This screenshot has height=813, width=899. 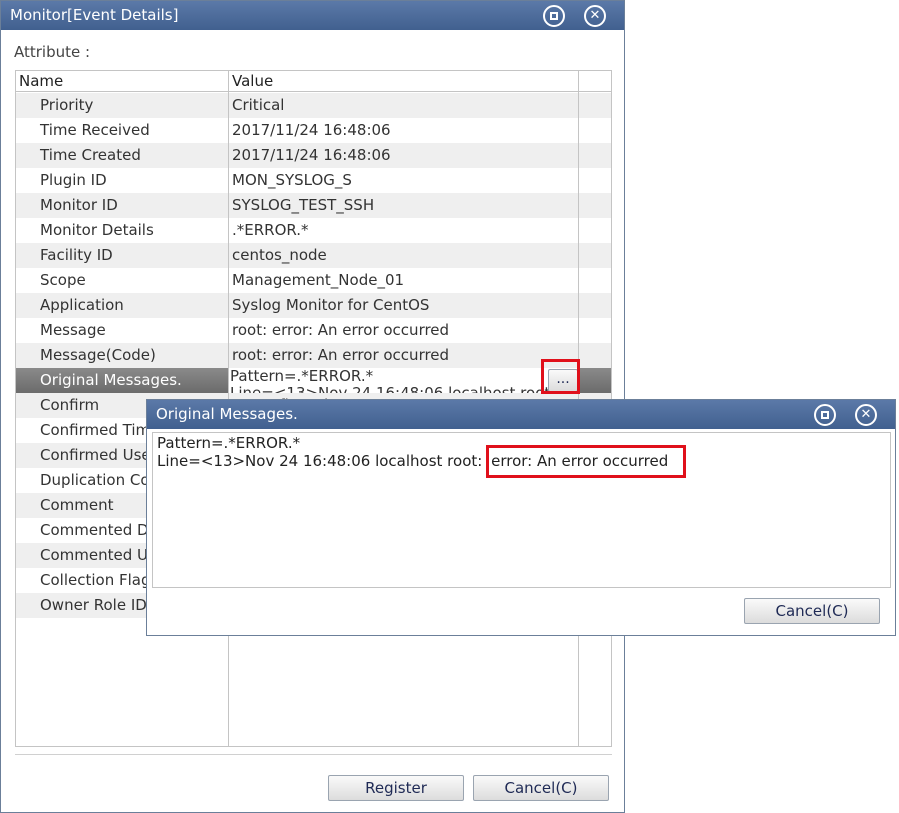 What do you see at coordinates (521, 414) in the screenshot?
I see `dialog-titlebar: Original Messages. ✕` at bounding box center [521, 414].